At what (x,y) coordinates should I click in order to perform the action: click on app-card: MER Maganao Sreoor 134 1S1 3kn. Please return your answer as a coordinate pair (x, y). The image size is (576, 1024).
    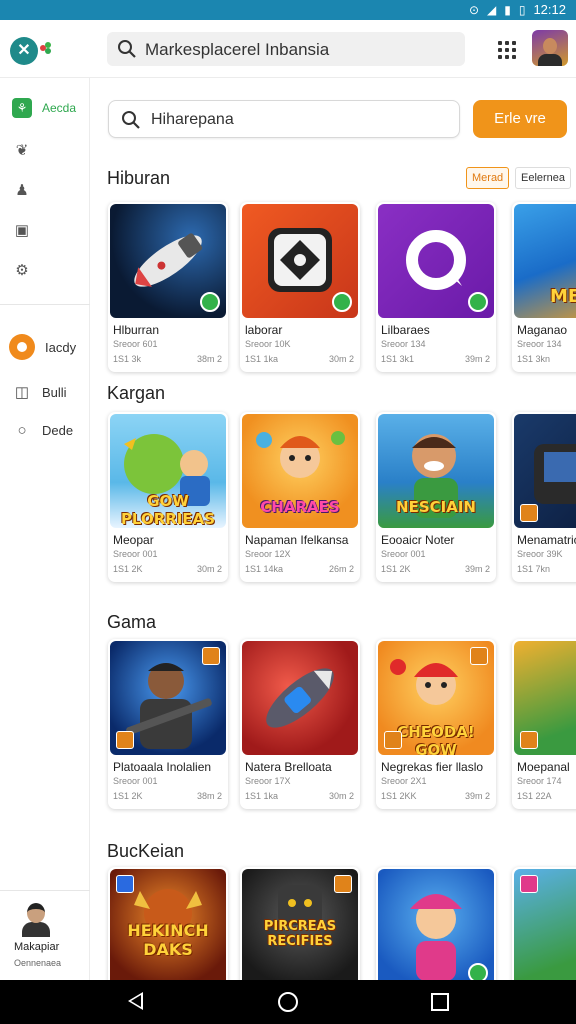
    Looking at the image, I should click on (544, 287).